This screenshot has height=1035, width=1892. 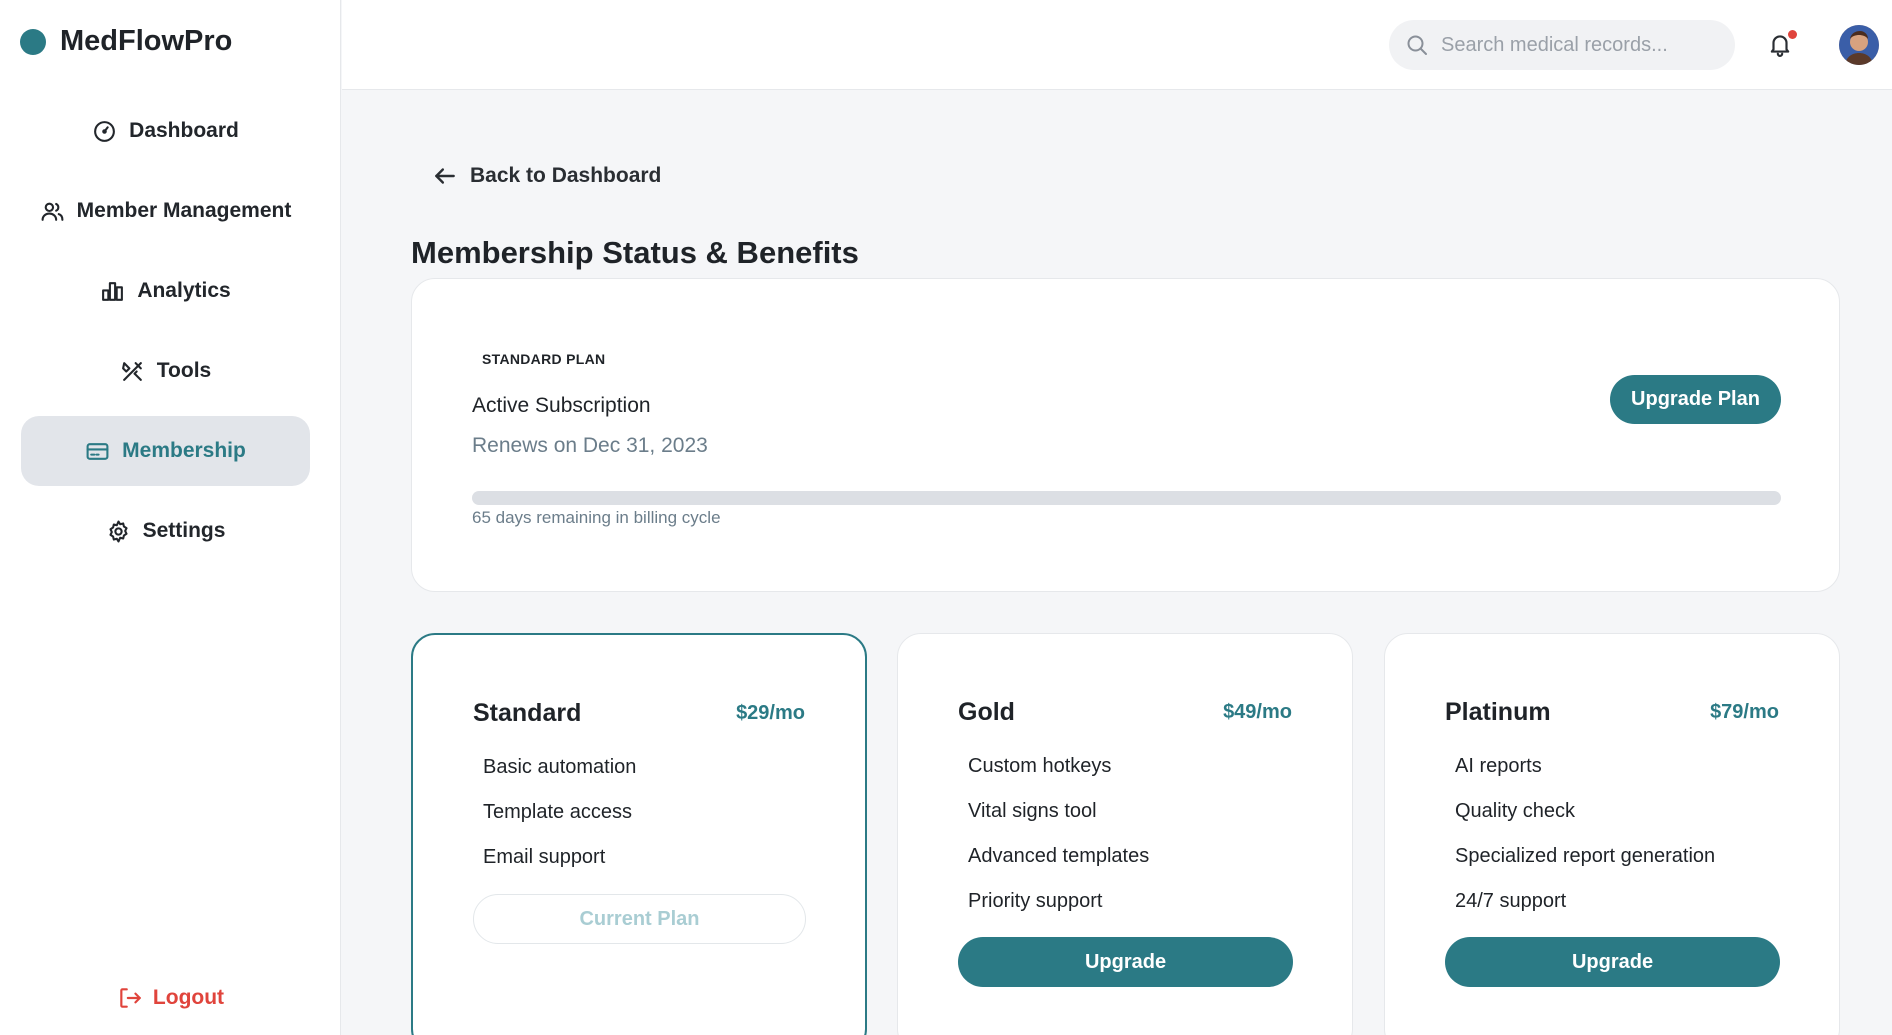 I want to click on page-title: Membership Status & Benefits, so click(x=635, y=252).